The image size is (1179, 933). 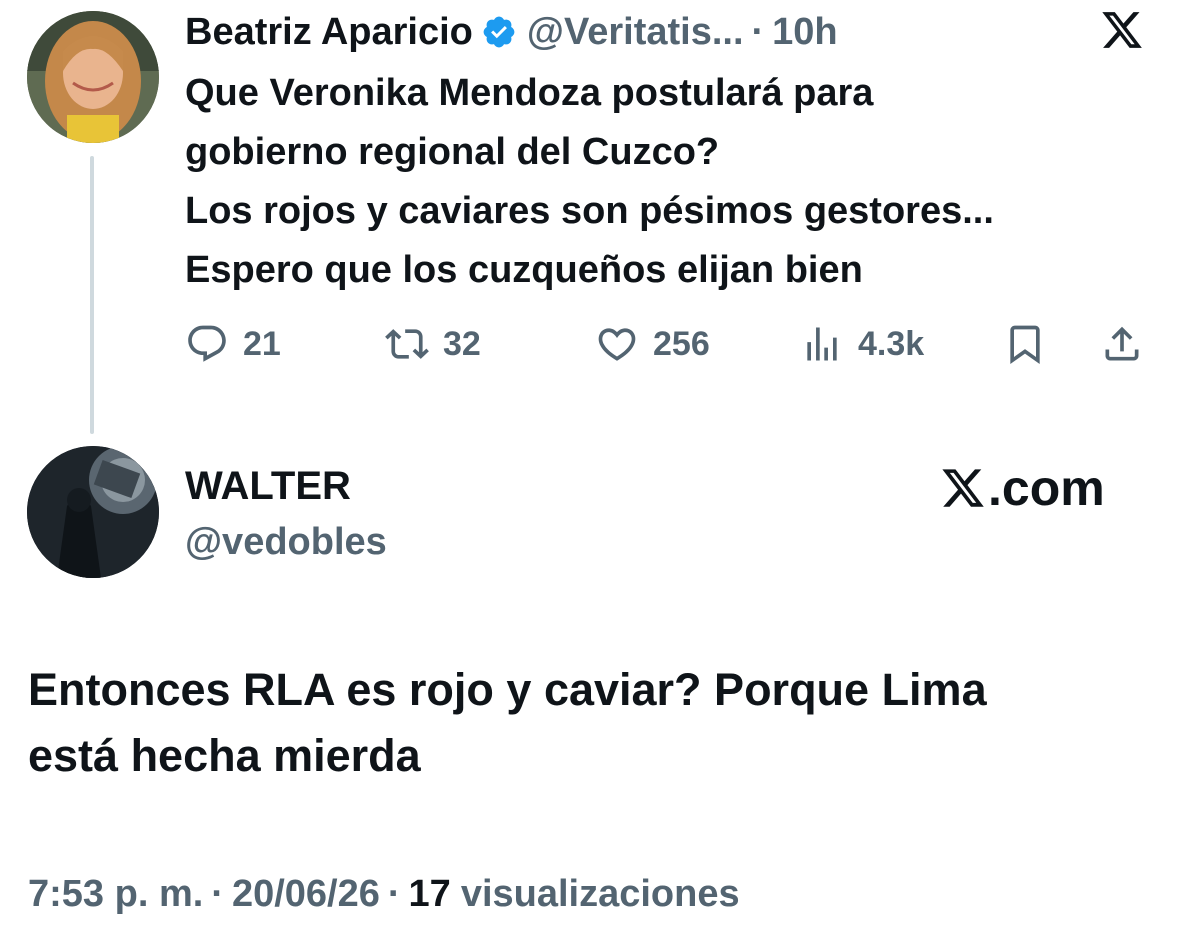 I want to click on bookmark-button, so click(x=1025, y=344).